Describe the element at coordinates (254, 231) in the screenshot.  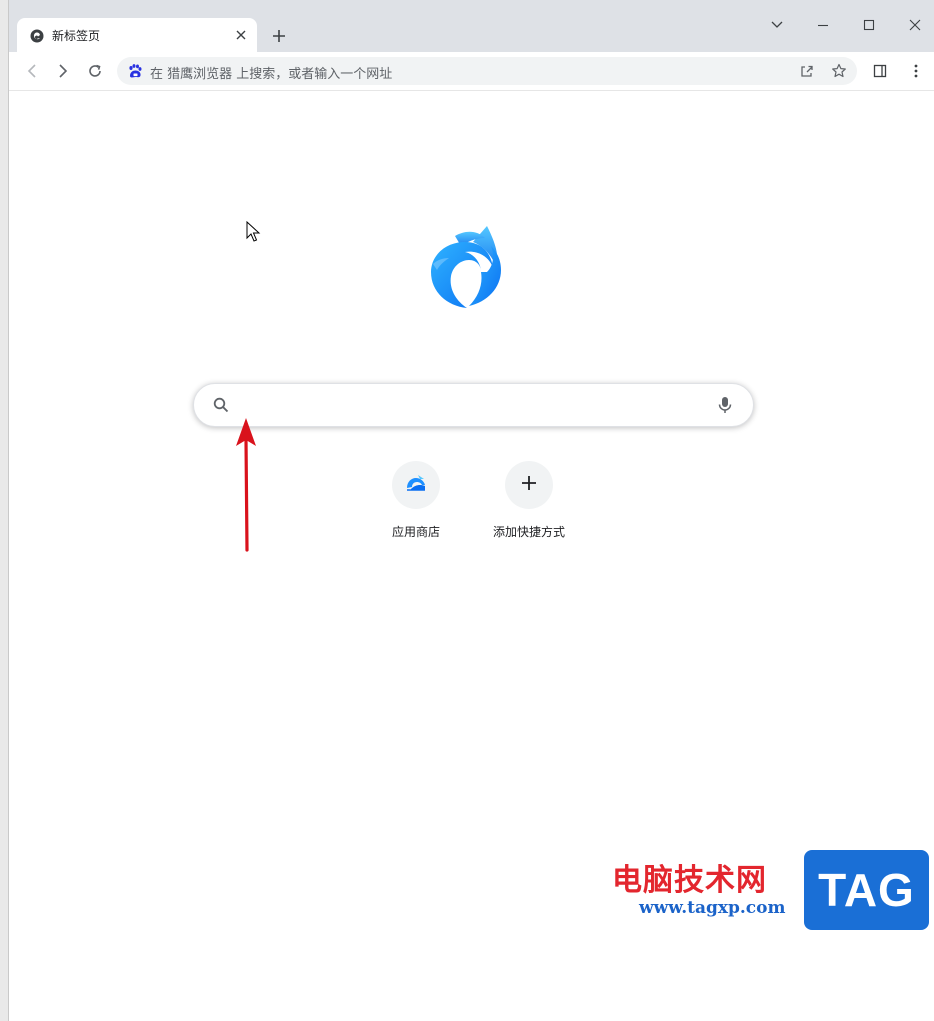
I see `mouse-cursor-icon` at that location.